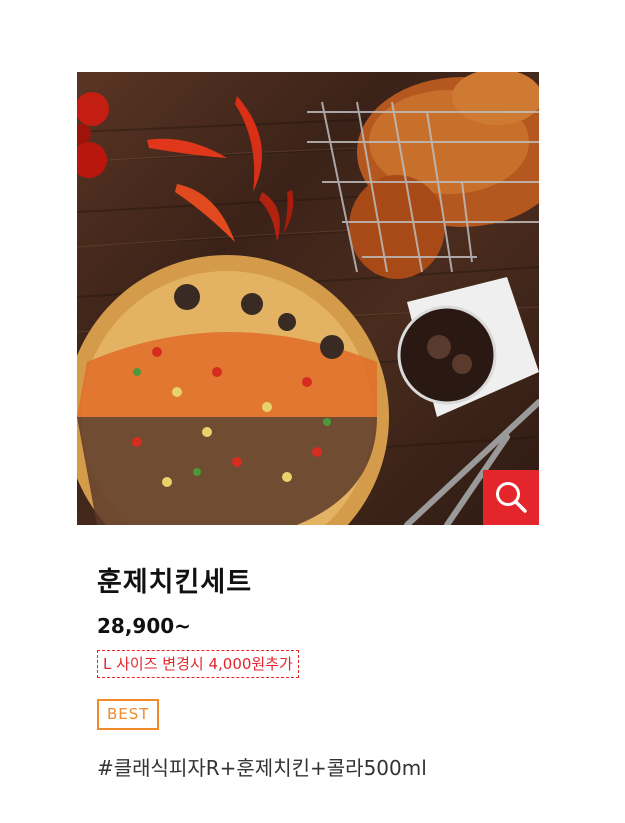 The image size is (625, 823). What do you see at coordinates (174, 579) in the screenshot?
I see `product-name: 훈제치킨세트` at bounding box center [174, 579].